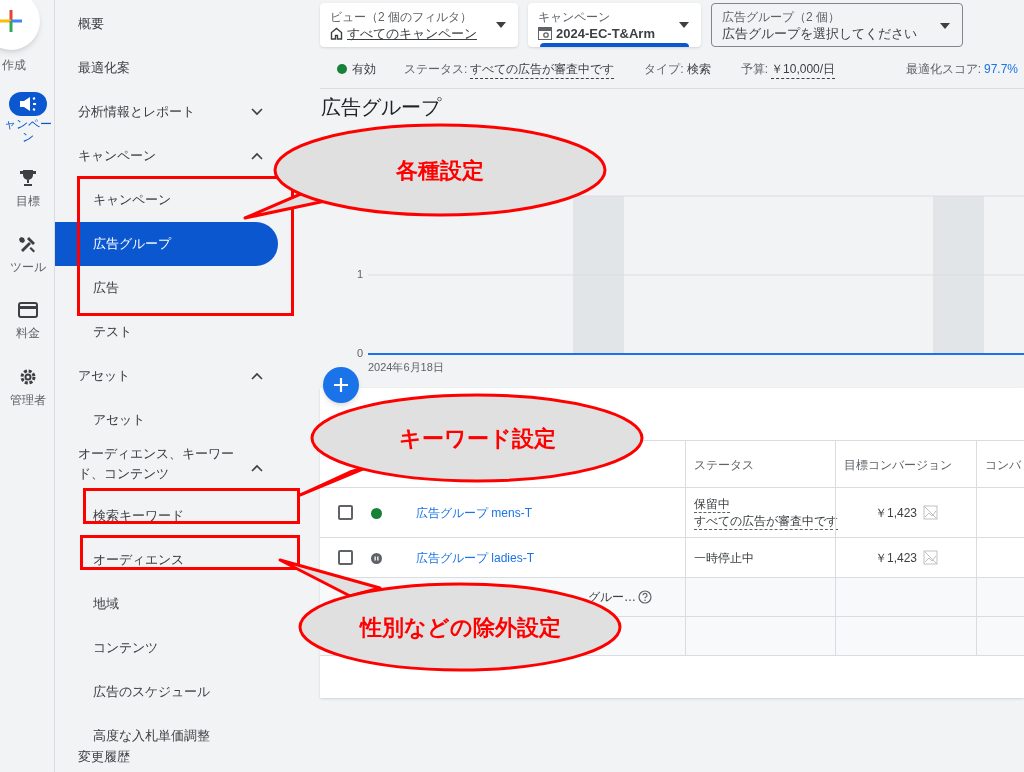 The image size is (1024, 772). Describe the element at coordinates (27, 320) in the screenshot. I see `rail-item: 料金` at that location.